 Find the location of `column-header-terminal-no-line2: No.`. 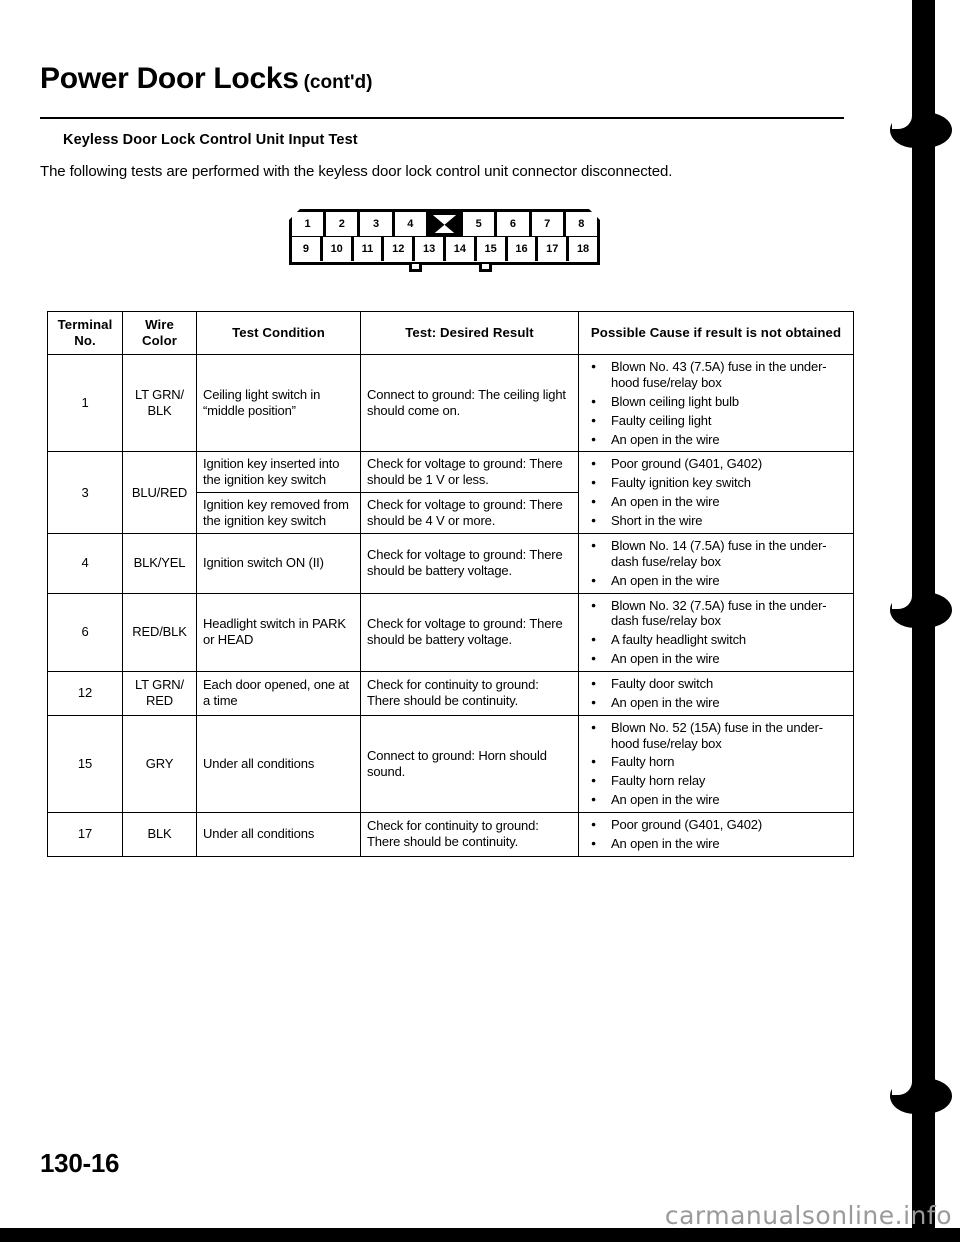

column-header-terminal-no-line2: No. is located at coordinates (85, 341).